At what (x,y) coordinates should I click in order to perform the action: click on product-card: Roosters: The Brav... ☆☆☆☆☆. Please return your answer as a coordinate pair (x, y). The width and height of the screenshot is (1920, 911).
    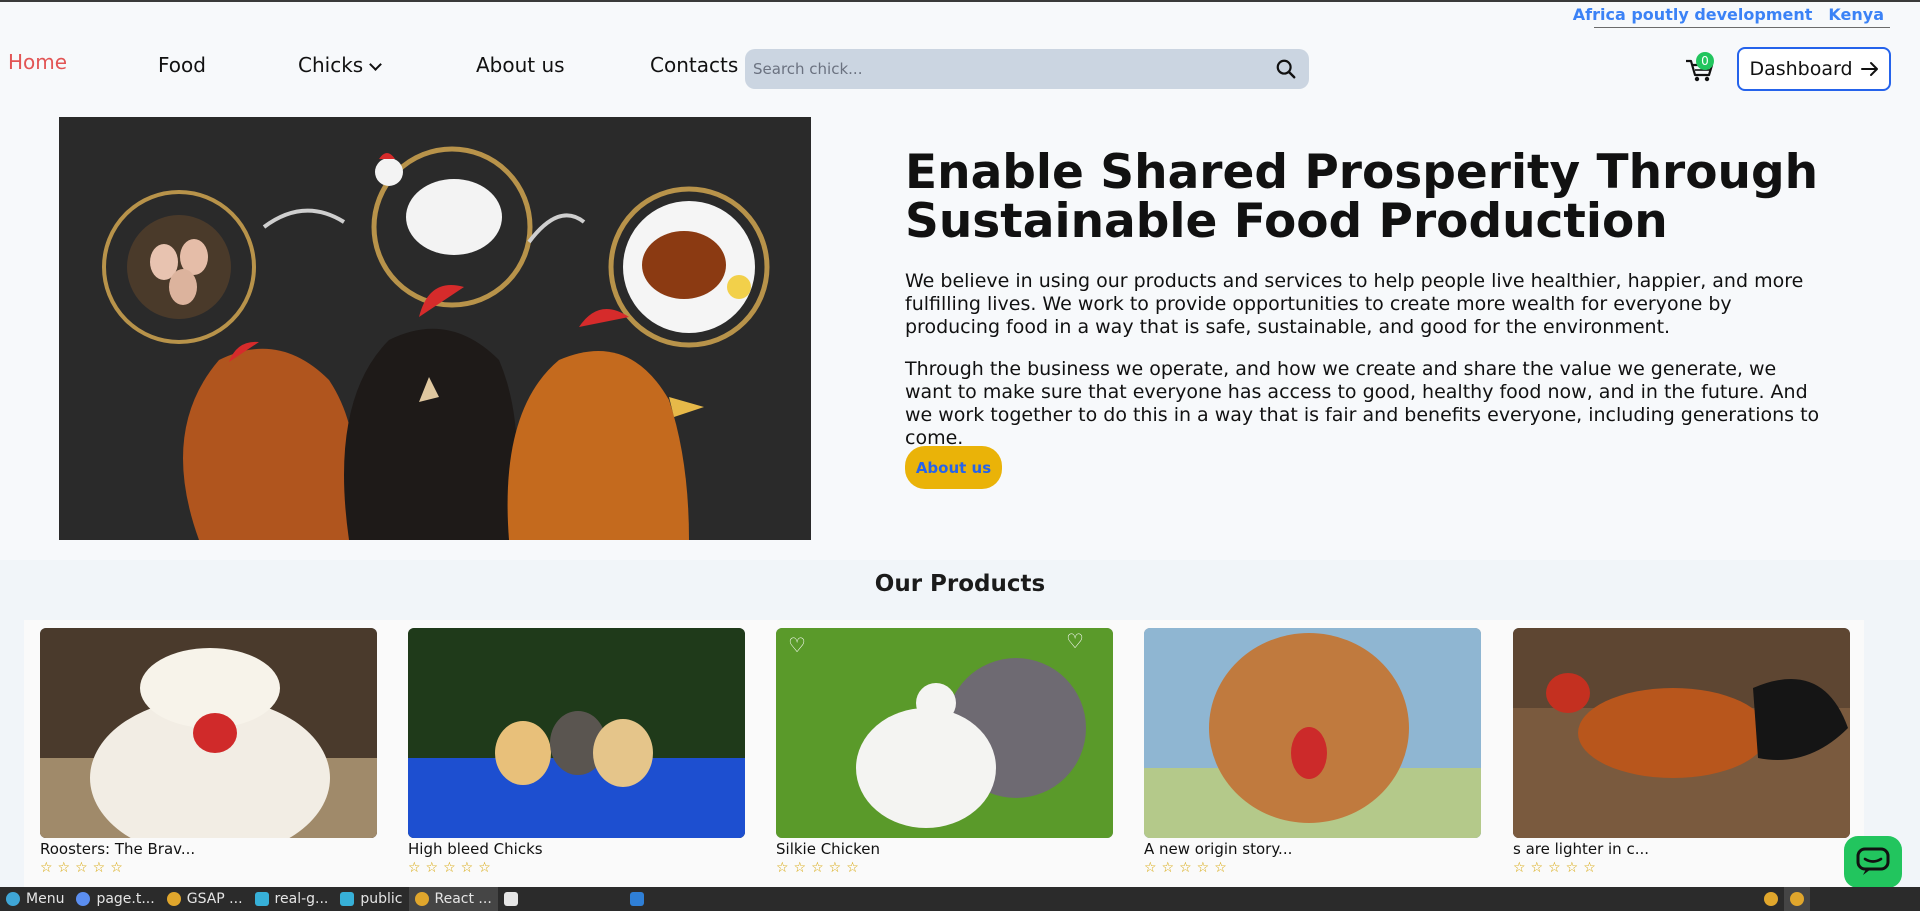
    Looking at the image, I should click on (208, 752).